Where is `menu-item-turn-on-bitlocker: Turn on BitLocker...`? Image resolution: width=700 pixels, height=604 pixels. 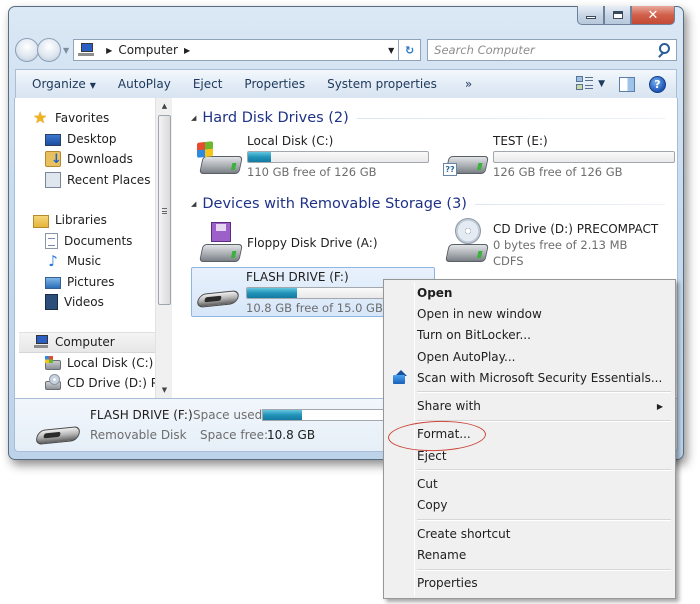 menu-item-turn-on-bitlocker: Turn on BitLocker... is located at coordinates (529, 335).